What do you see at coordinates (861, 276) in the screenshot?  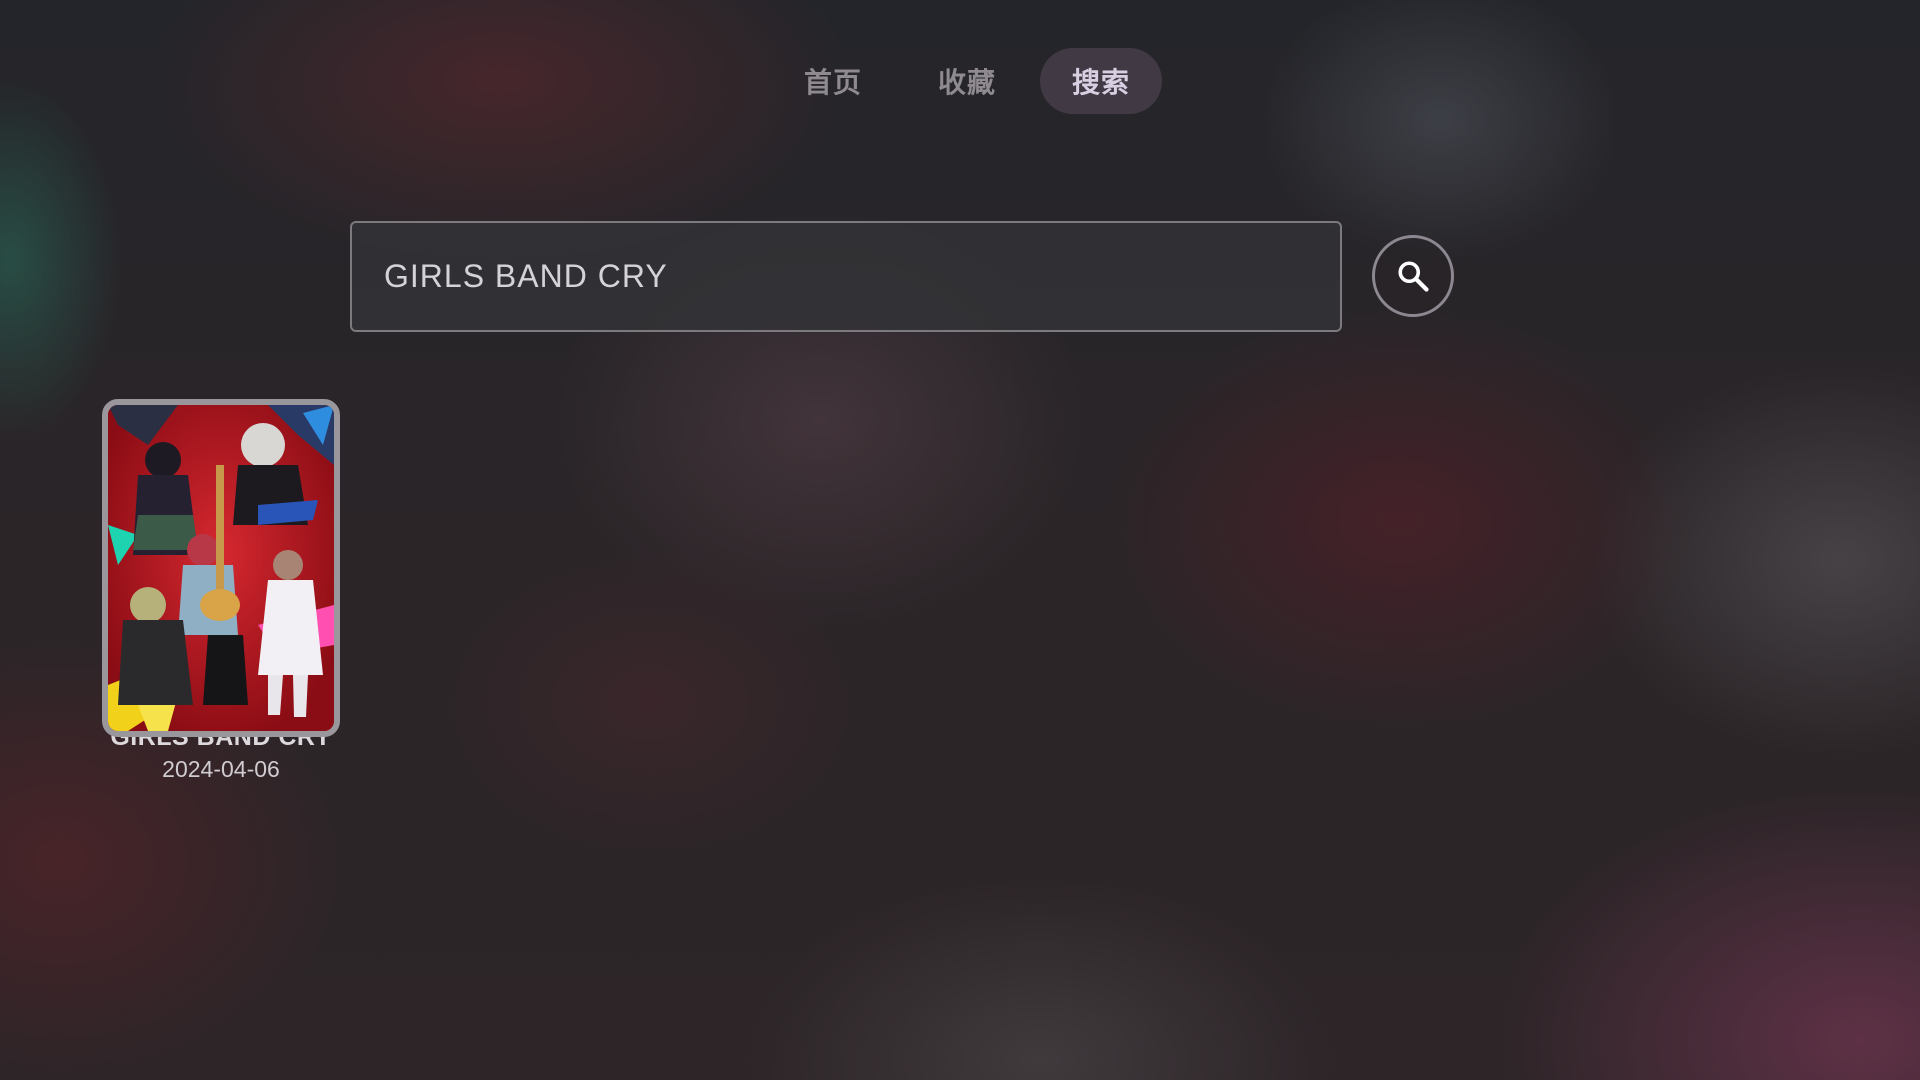 I see `search-input` at bounding box center [861, 276].